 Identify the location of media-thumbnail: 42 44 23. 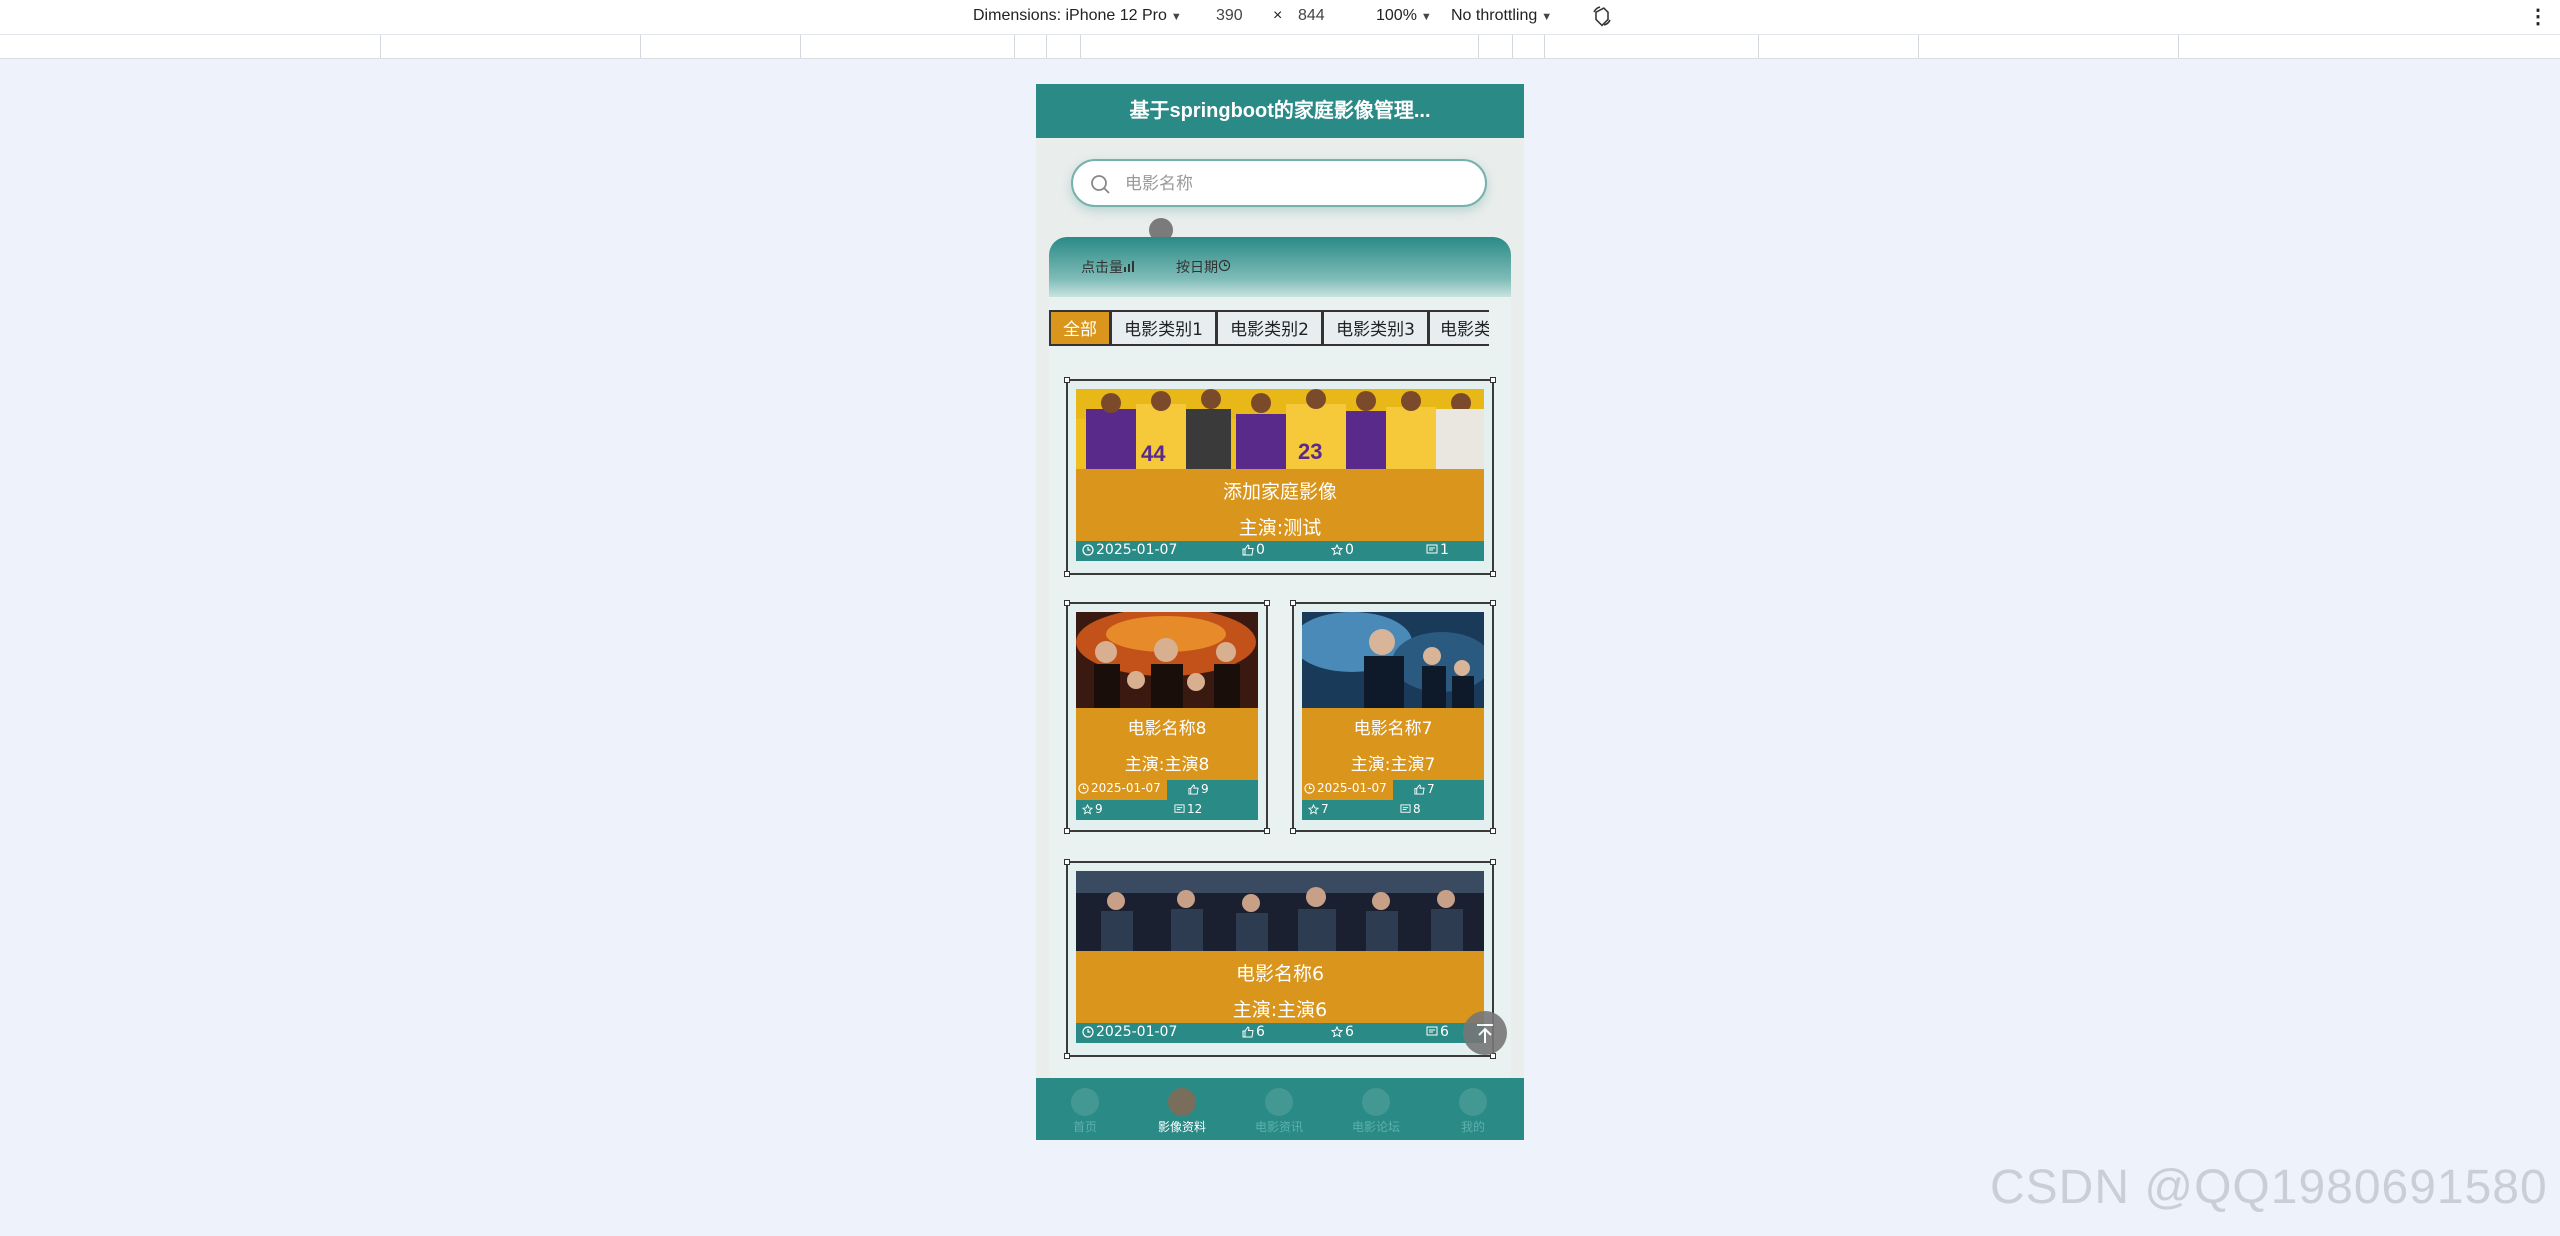
(1280, 429).